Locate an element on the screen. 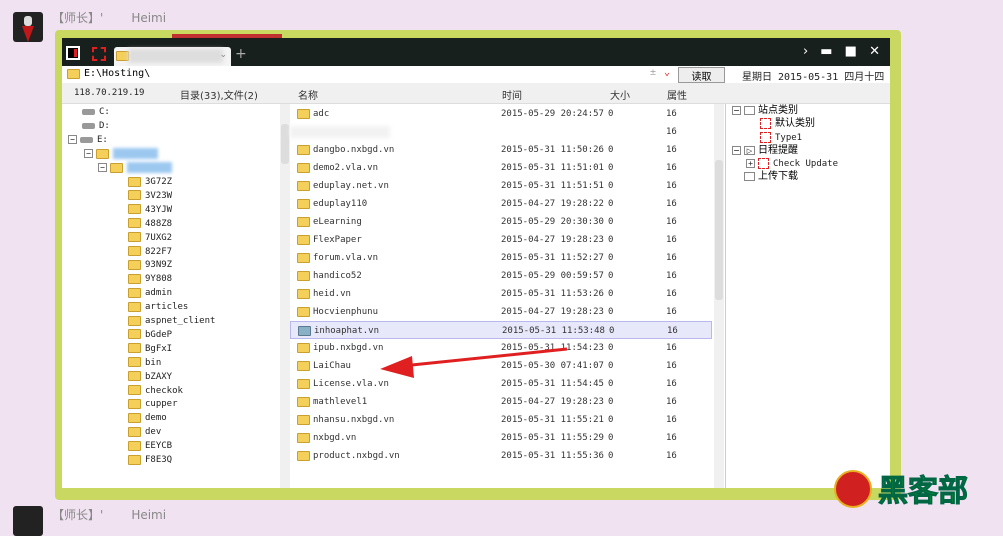  file-row: eduplay.net.vn 2015-05-31 11:51:51 0 16 is located at coordinates (501, 186).